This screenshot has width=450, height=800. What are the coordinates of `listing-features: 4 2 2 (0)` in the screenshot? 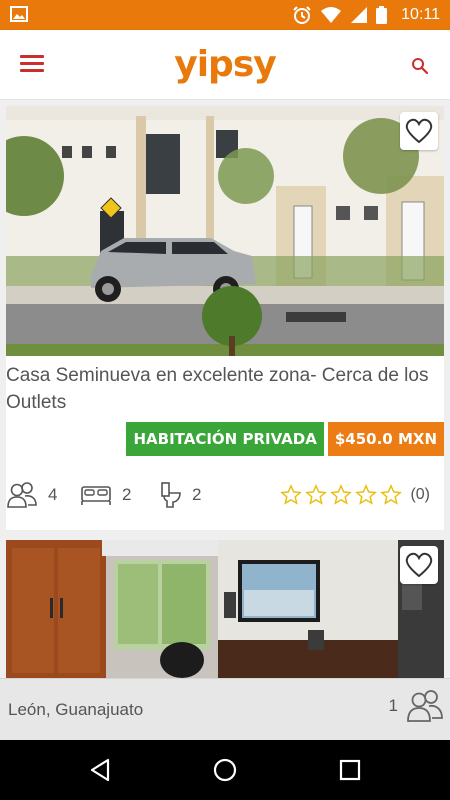 It's located at (225, 495).